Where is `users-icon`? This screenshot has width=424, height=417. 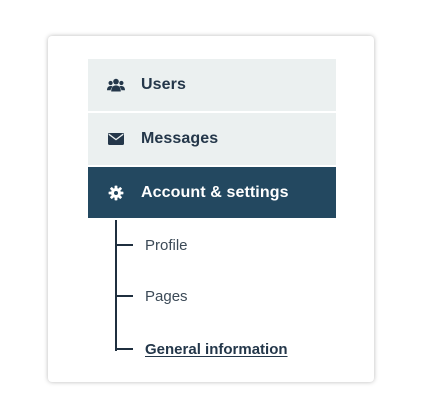
users-icon is located at coordinates (116, 85).